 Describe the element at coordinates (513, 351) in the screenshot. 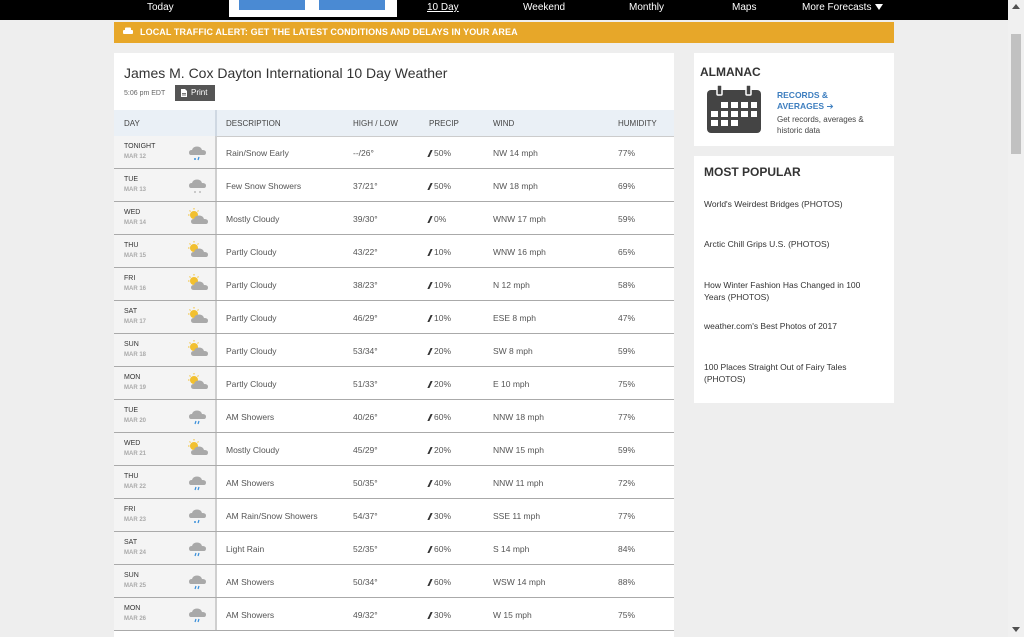

I see `wind-value: SW 8 mph` at that location.